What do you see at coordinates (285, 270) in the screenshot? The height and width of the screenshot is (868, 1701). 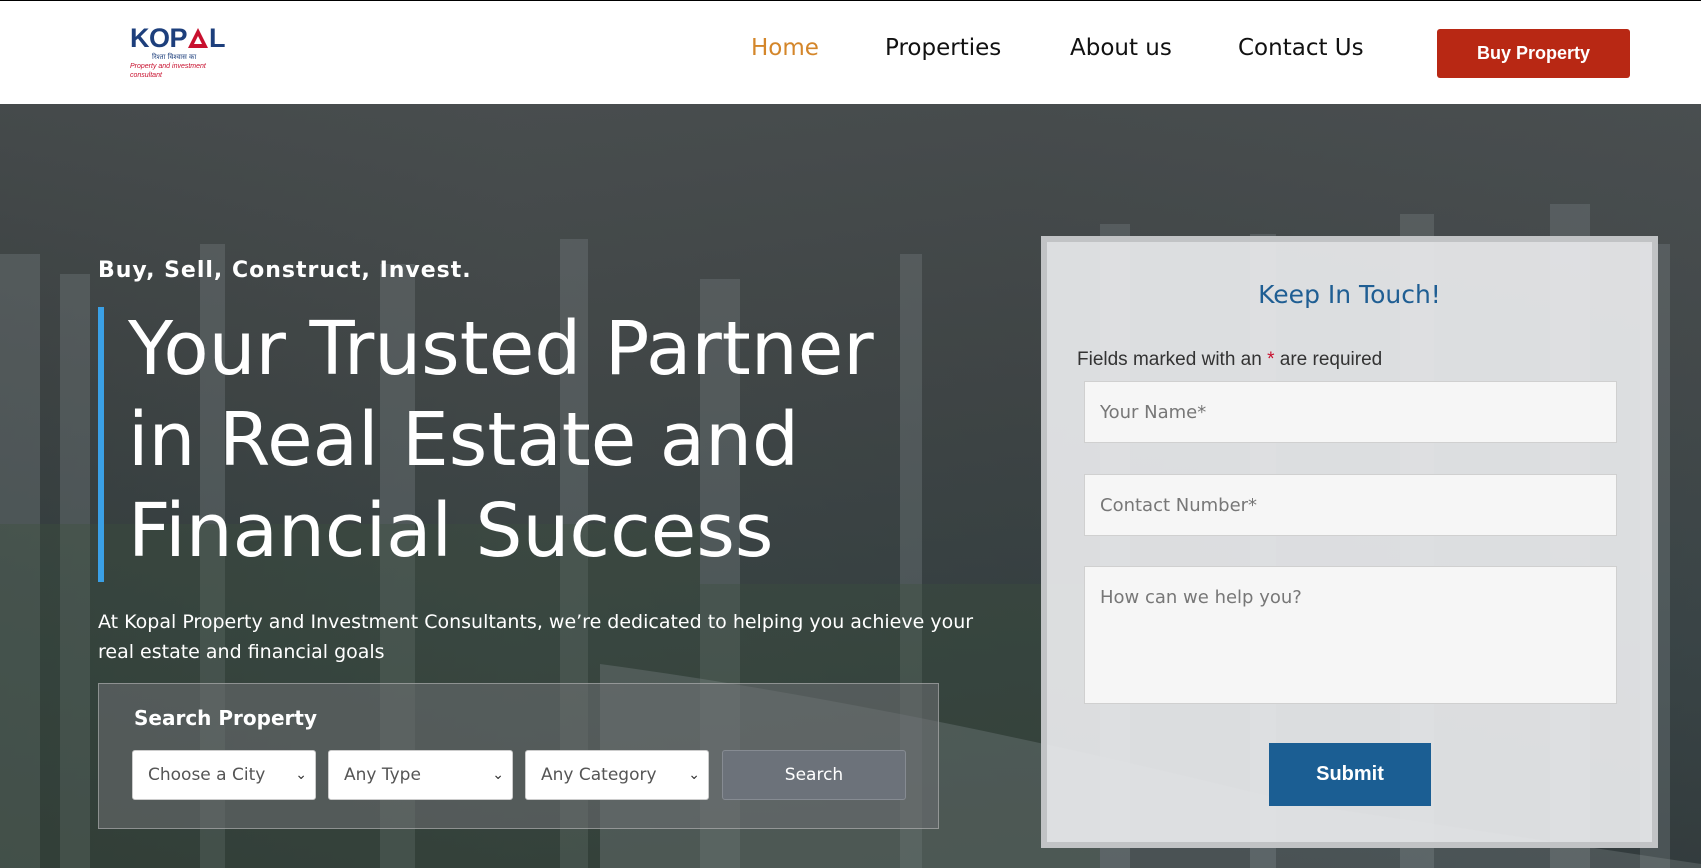 I see `hero-tagline: Buy, Sell, Construct, Invest.` at bounding box center [285, 270].